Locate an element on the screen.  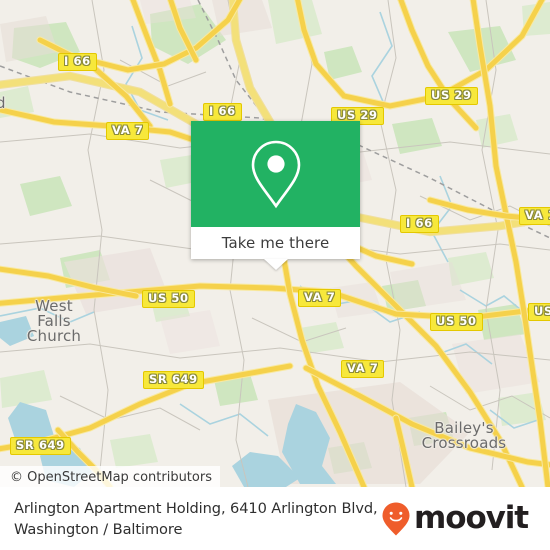
road-shield-sr-649-center: SR 649 is located at coordinates (173, 380).